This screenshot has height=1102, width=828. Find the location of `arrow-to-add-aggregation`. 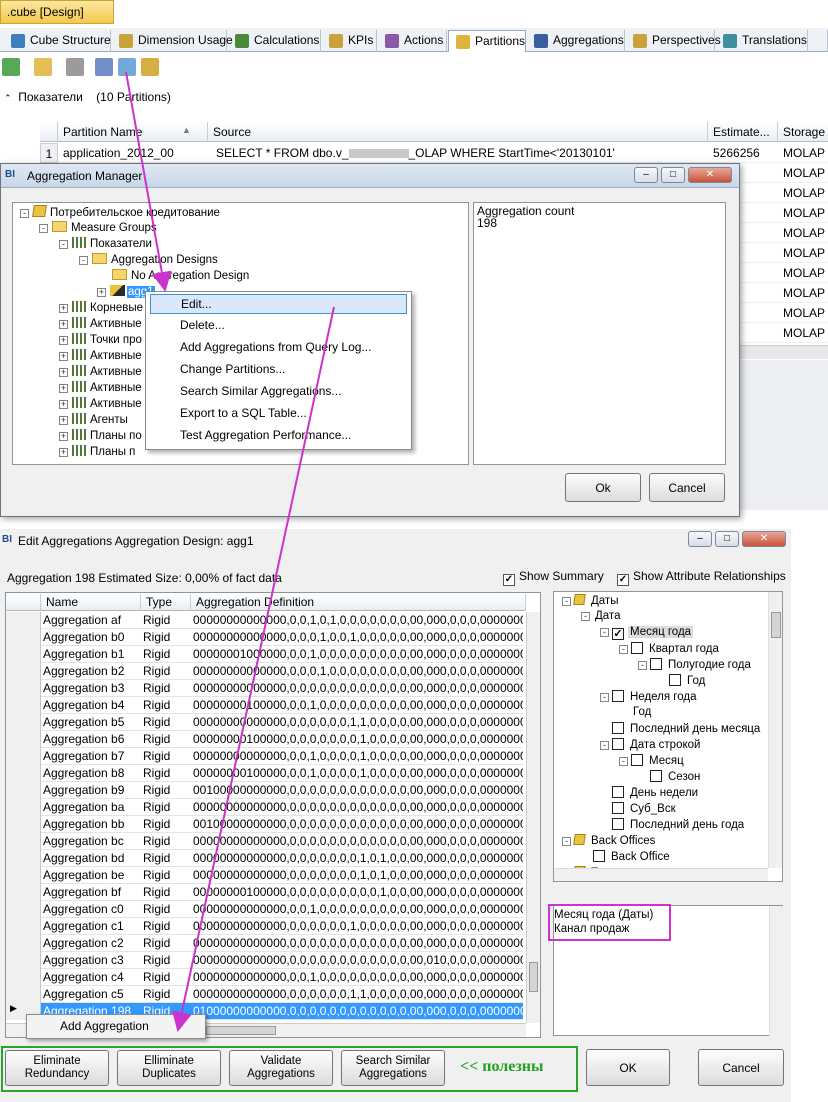

arrow-to-add-aggregation is located at coordinates (253, 669).